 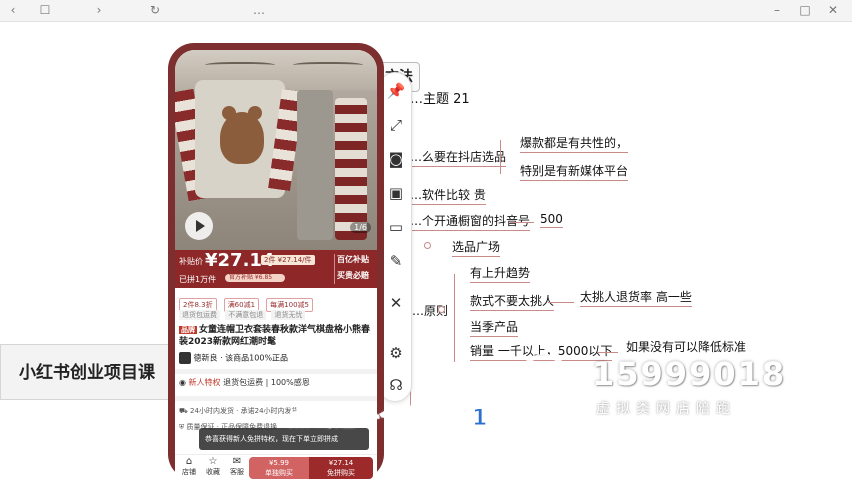 I want to click on node-lower-standard: 如果没有可以降低标准, so click(x=686, y=346).